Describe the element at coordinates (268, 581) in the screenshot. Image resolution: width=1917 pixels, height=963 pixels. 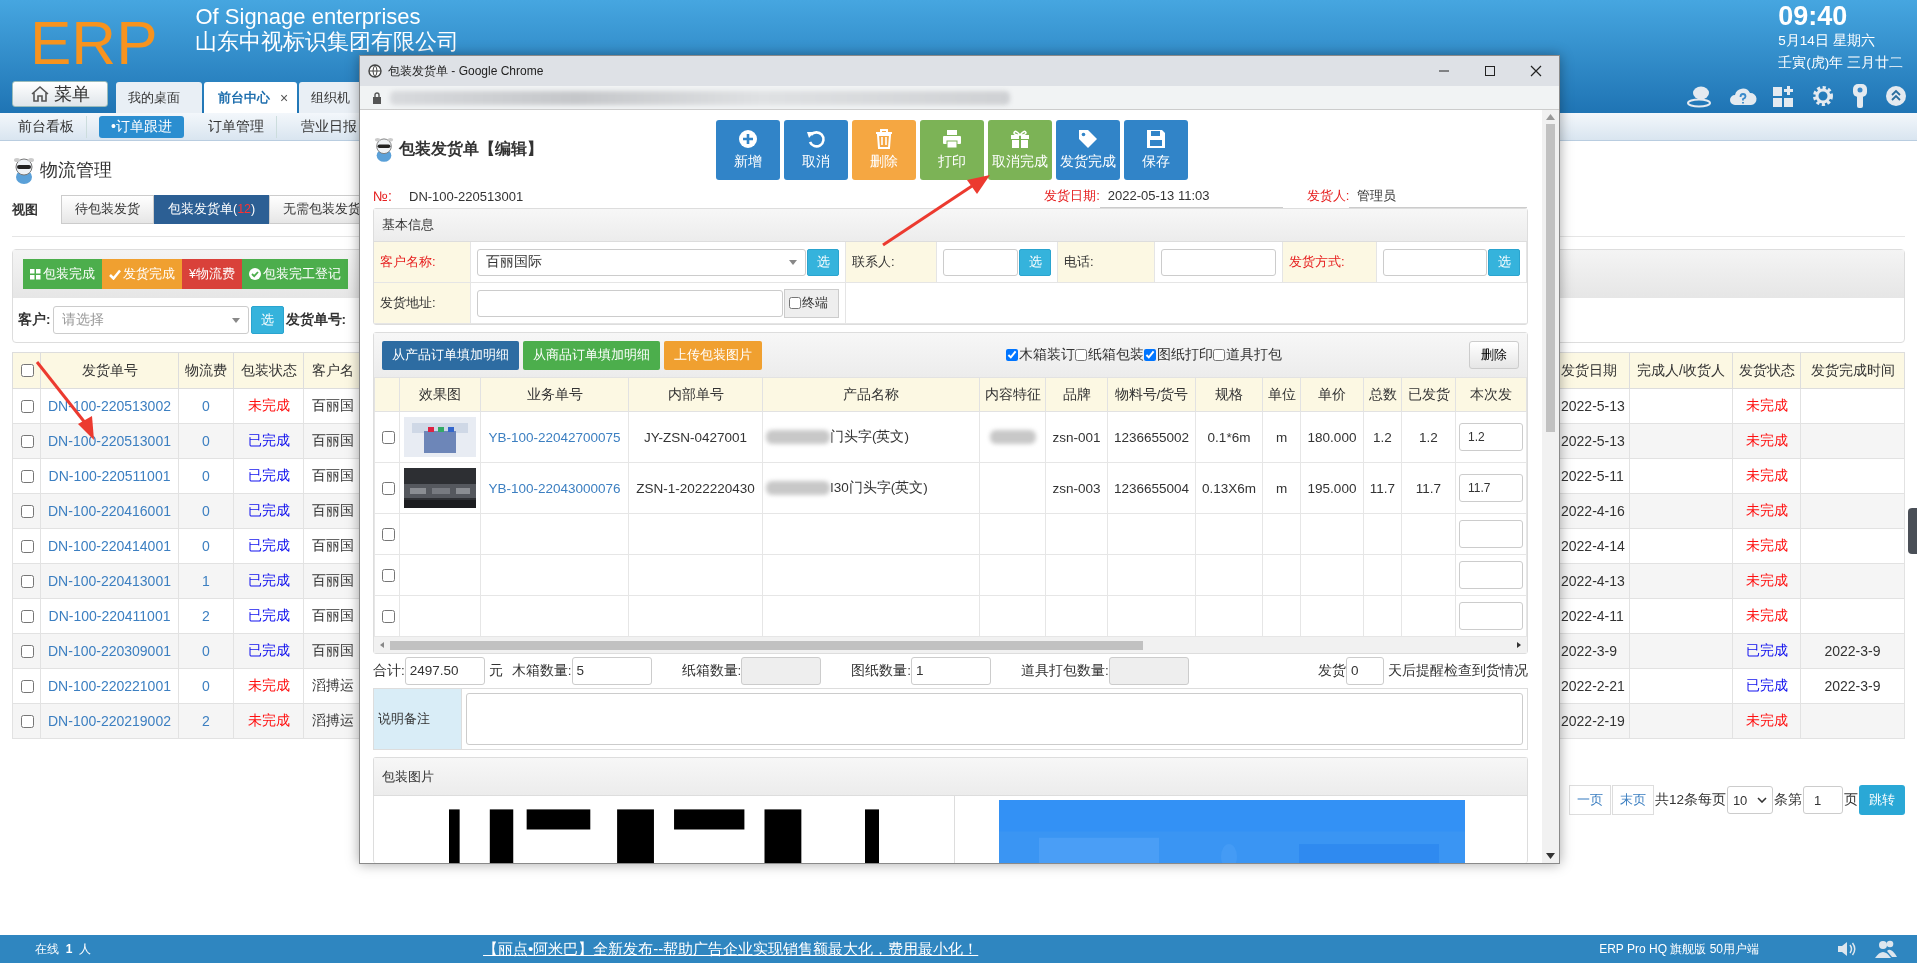
I see `status-cell: 已完成` at that location.